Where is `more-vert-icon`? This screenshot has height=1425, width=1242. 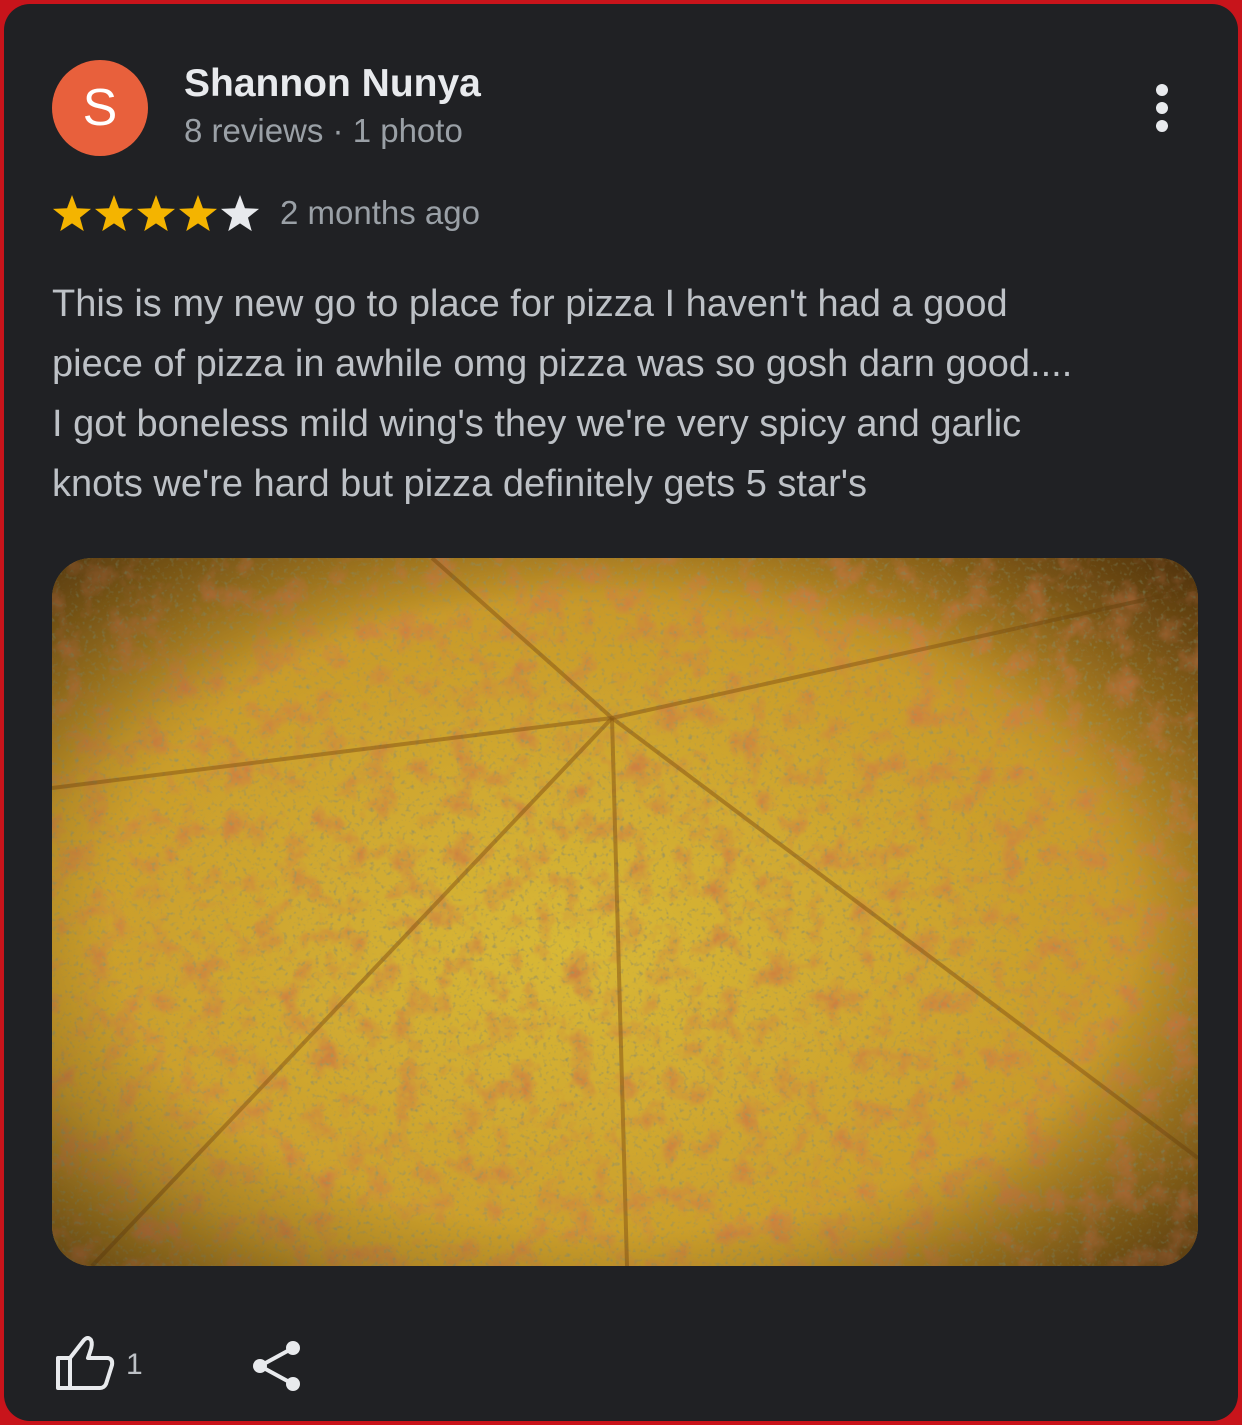 more-vert-icon is located at coordinates (1162, 110).